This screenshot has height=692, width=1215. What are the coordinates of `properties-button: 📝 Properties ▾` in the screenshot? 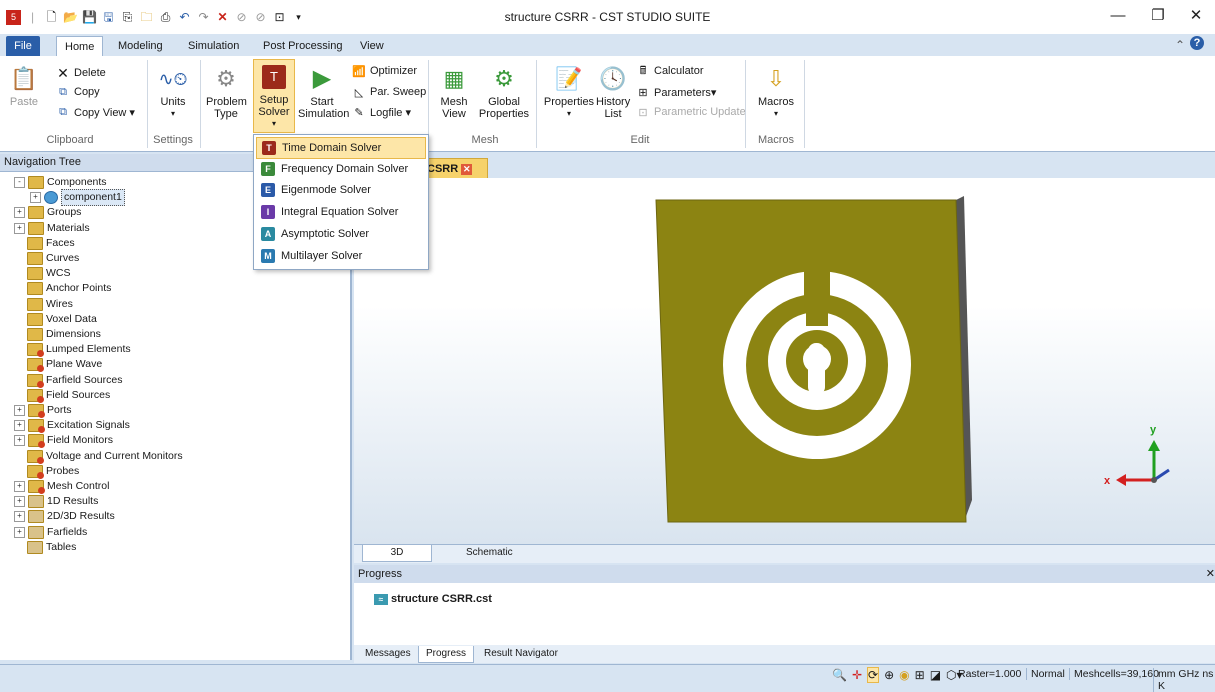 It's located at (569, 91).